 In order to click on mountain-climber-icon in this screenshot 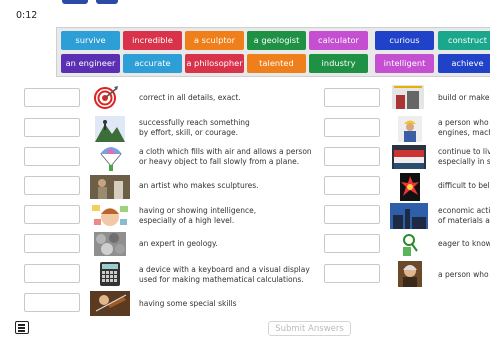, I will do `click(110, 129)`.